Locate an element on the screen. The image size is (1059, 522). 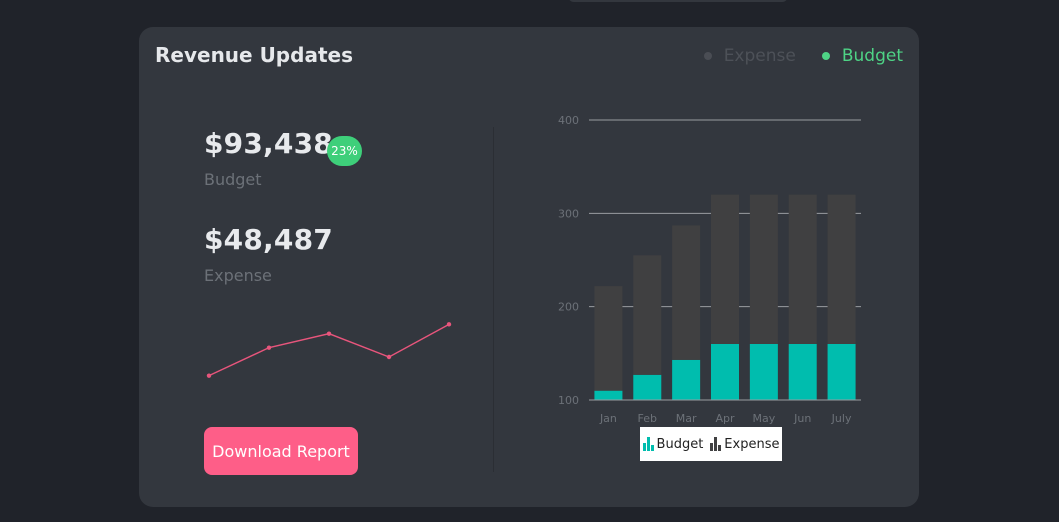
bar-expense-may is located at coordinates (763, 269).